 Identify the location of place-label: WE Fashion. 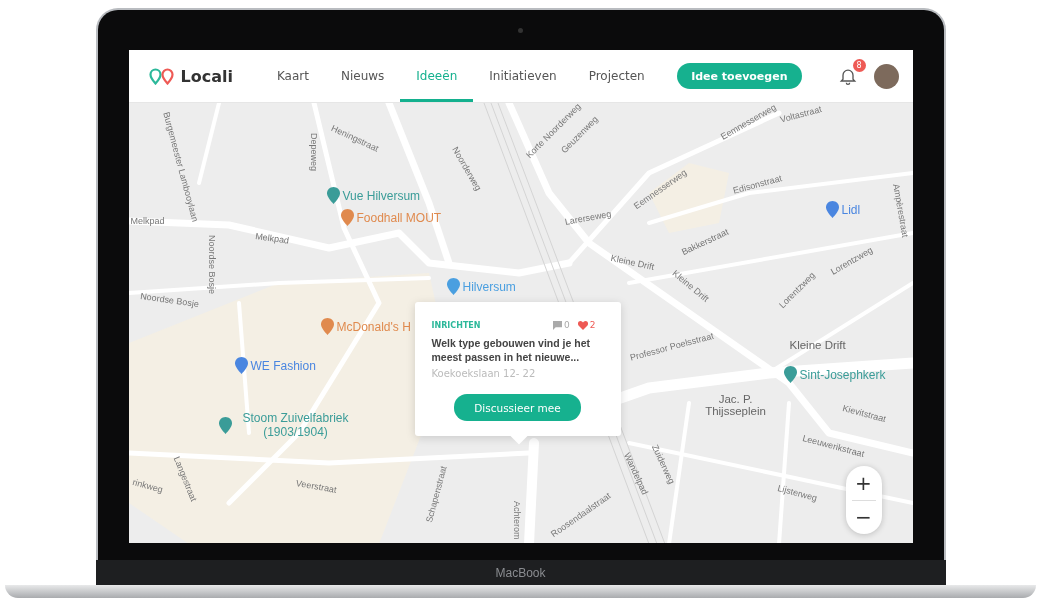
(283, 365).